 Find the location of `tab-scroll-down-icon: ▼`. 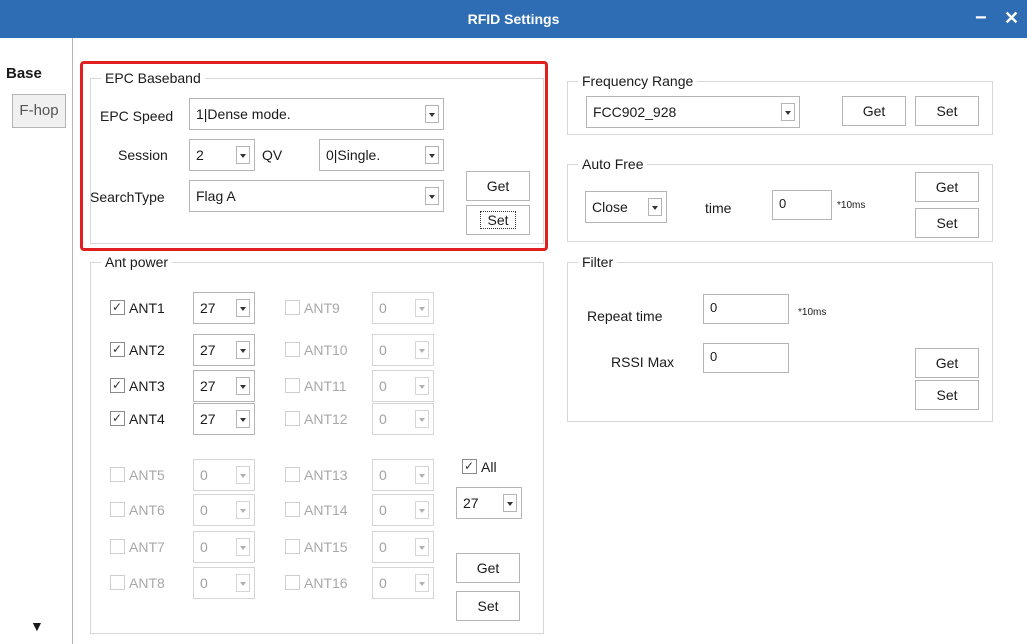

tab-scroll-down-icon: ▼ is located at coordinates (37, 626).